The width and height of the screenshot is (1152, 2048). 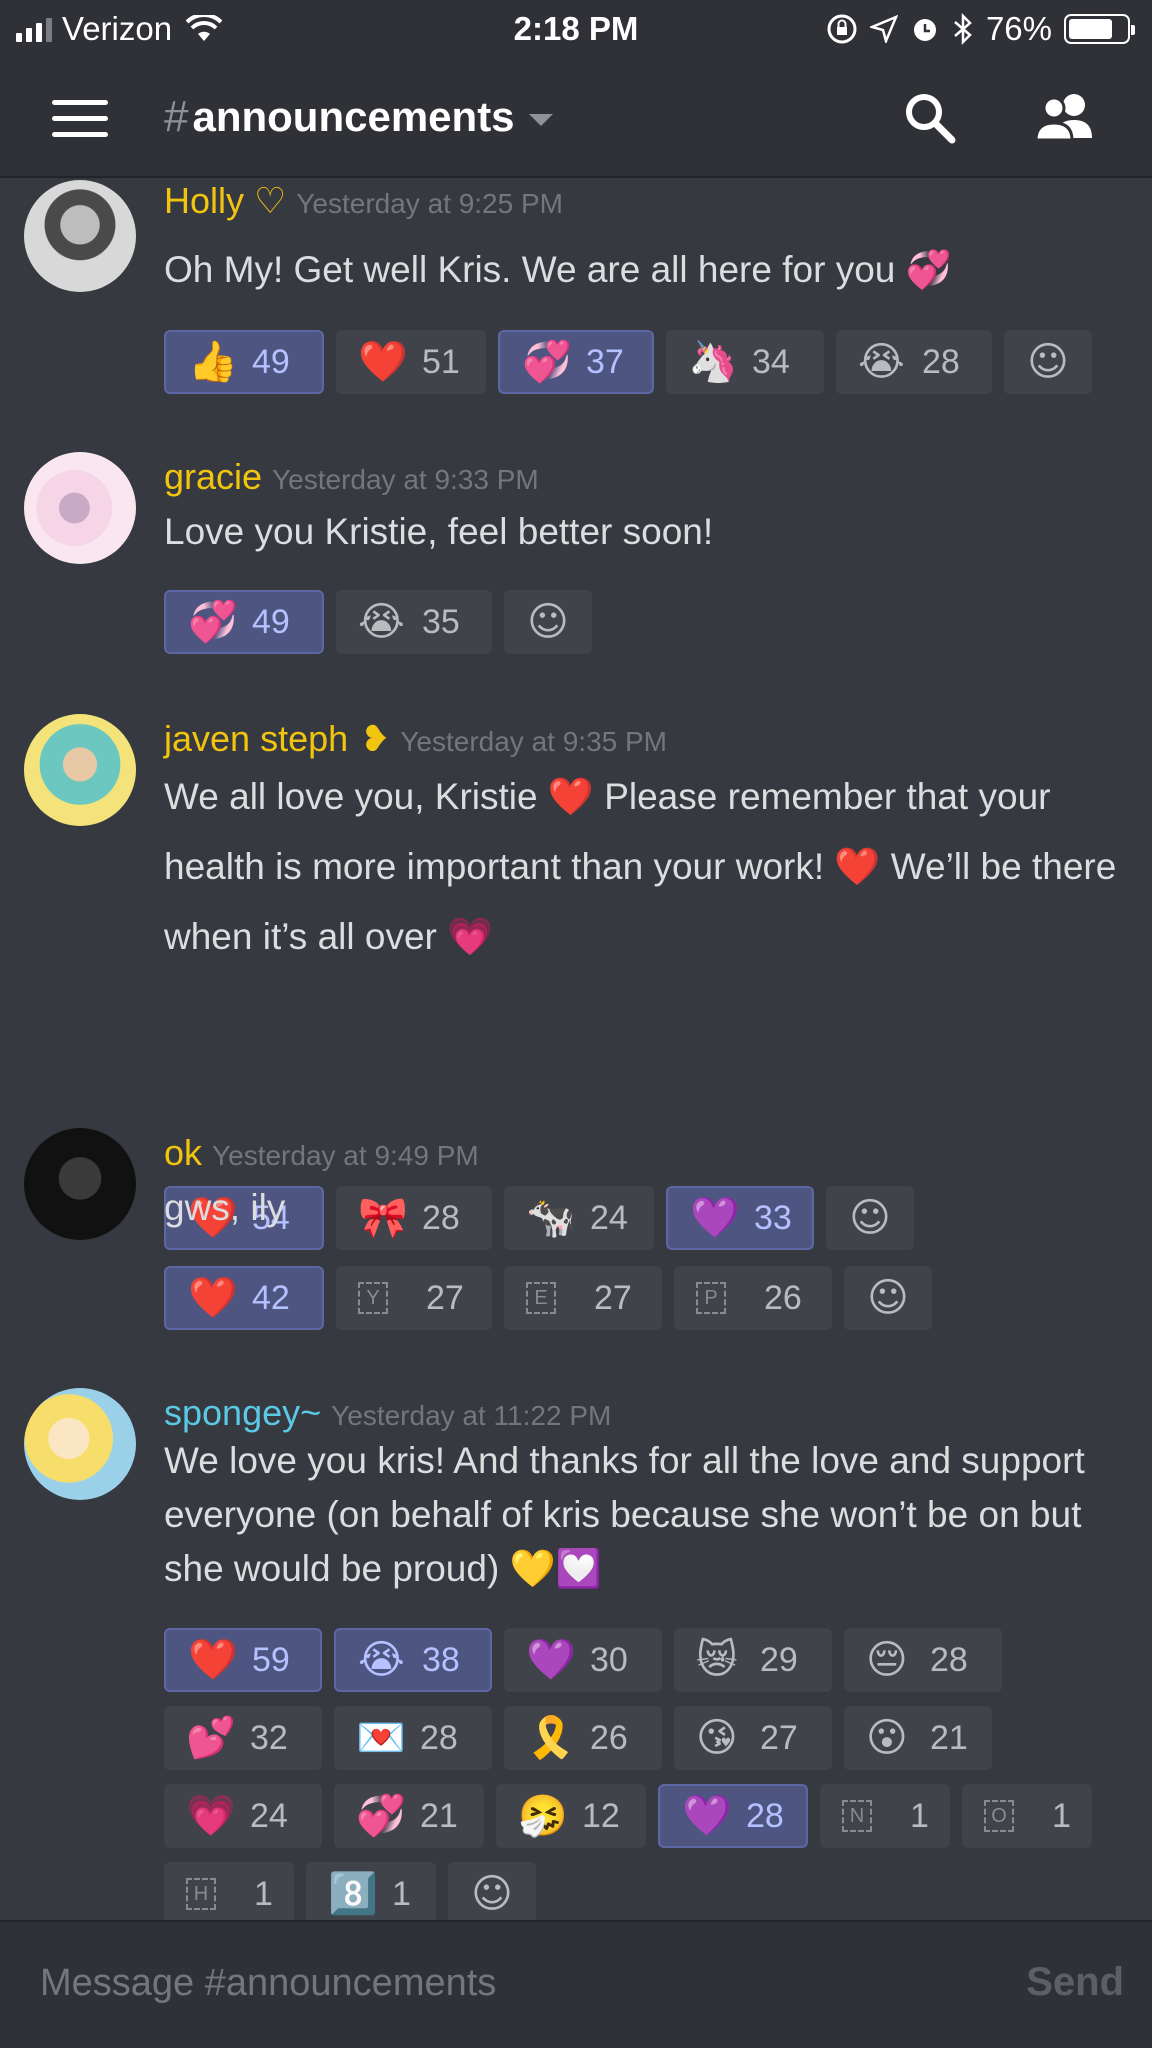 What do you see at coordinates (753, 1738) in the screenshot?
I see `reaction: 😘 27` at bounding box center [753, 1738].